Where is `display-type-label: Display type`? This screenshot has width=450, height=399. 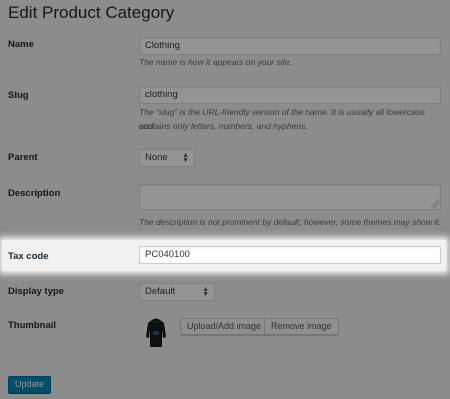 display-type-label: Display type is located at coordinates (36, 291).